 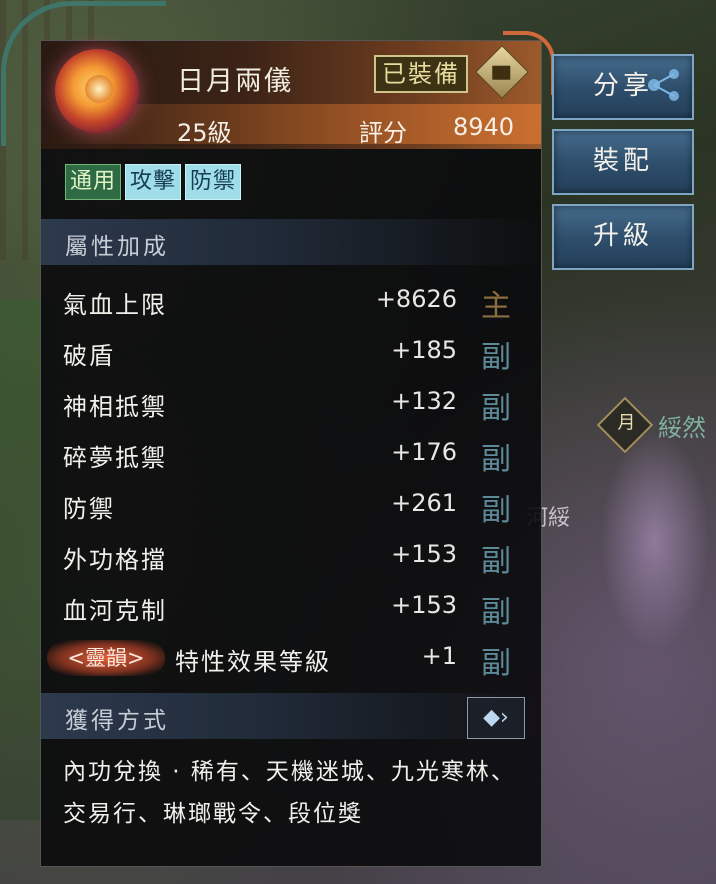 What do you see at coordinates (117, 247) in the screenshot?
I see `attributes-section-title: 屬性加成` at bounding box center [117, 247].